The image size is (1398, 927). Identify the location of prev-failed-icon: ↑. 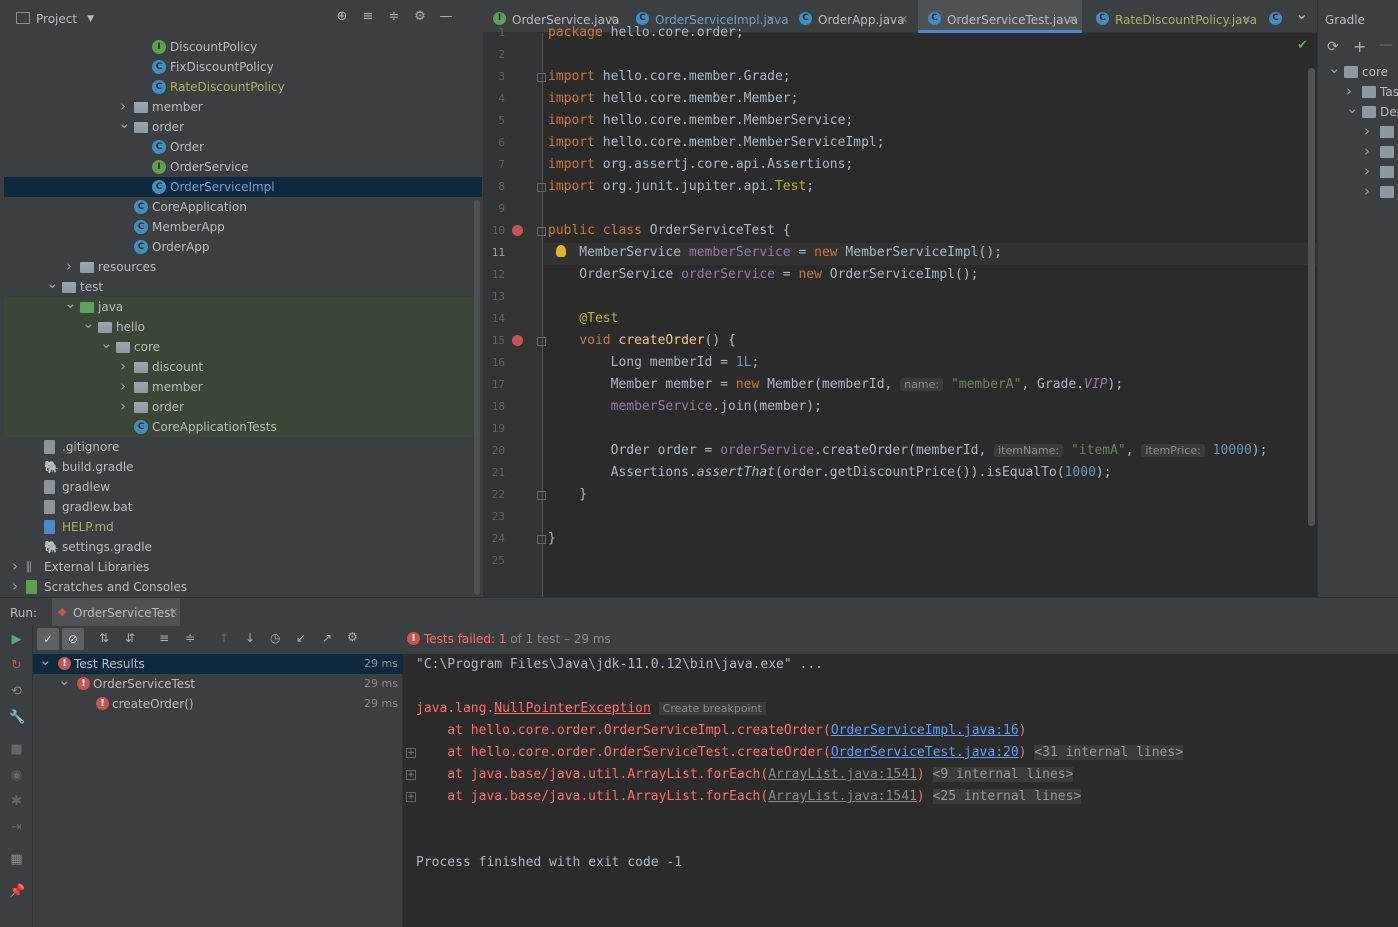
(224, 638).